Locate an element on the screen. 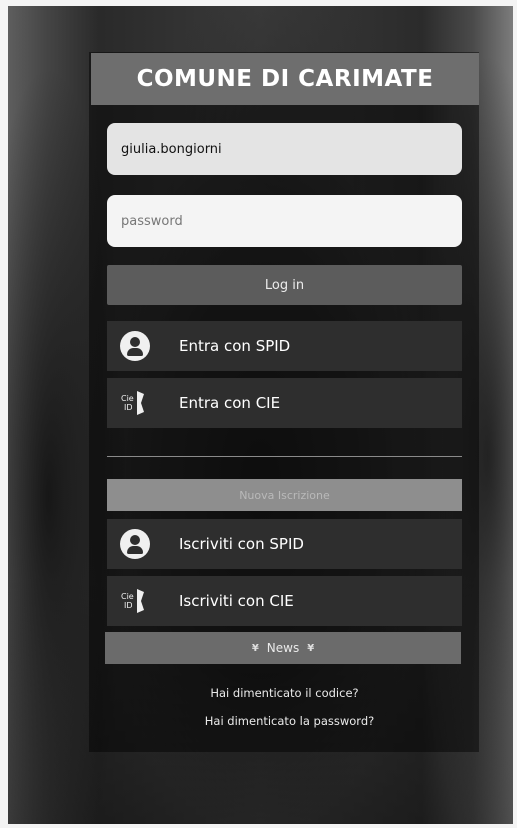  new-registration-label: Nuova Iscrizione is located at coordinates (284, 495).